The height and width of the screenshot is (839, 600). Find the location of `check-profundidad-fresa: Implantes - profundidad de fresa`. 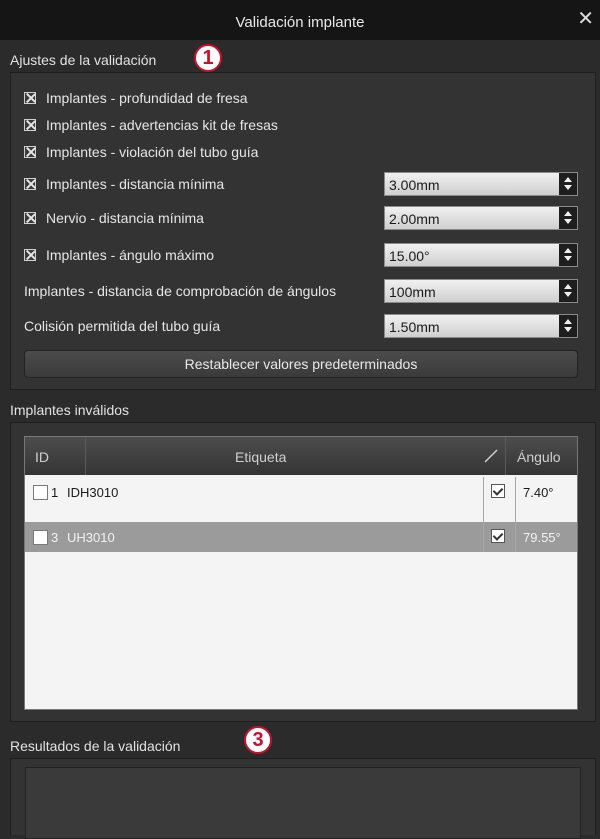

check-profundidad-fresa: Implantes - profundidad de fresa is located at coordinates (136, 98).